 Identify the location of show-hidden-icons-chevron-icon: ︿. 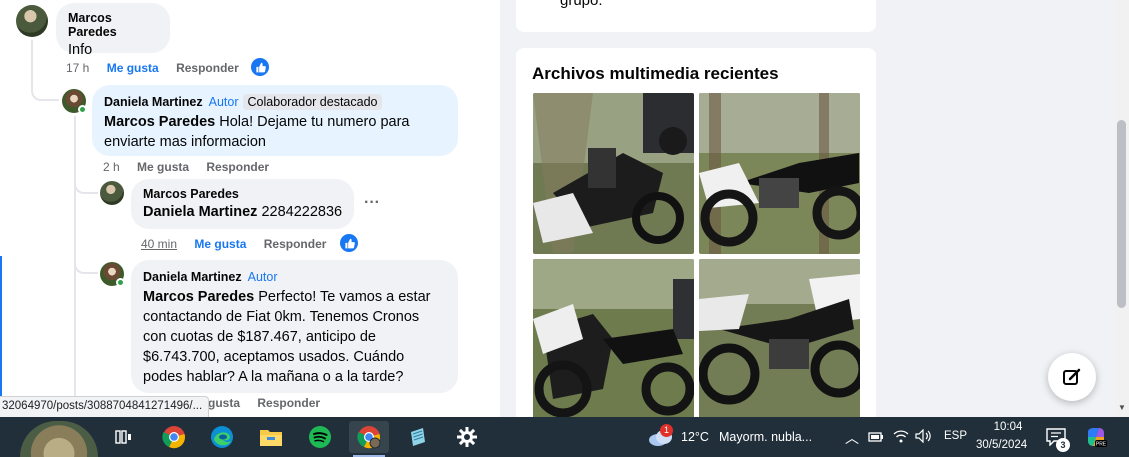
(852, 438).